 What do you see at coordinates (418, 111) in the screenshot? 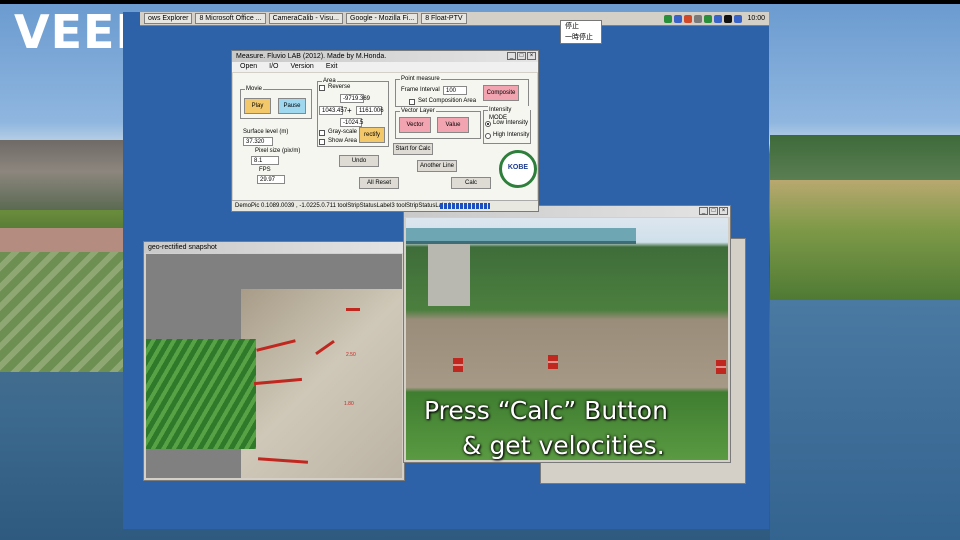
I see `vector-layer-label: Vector Layer` at bounding box center [418, 111].